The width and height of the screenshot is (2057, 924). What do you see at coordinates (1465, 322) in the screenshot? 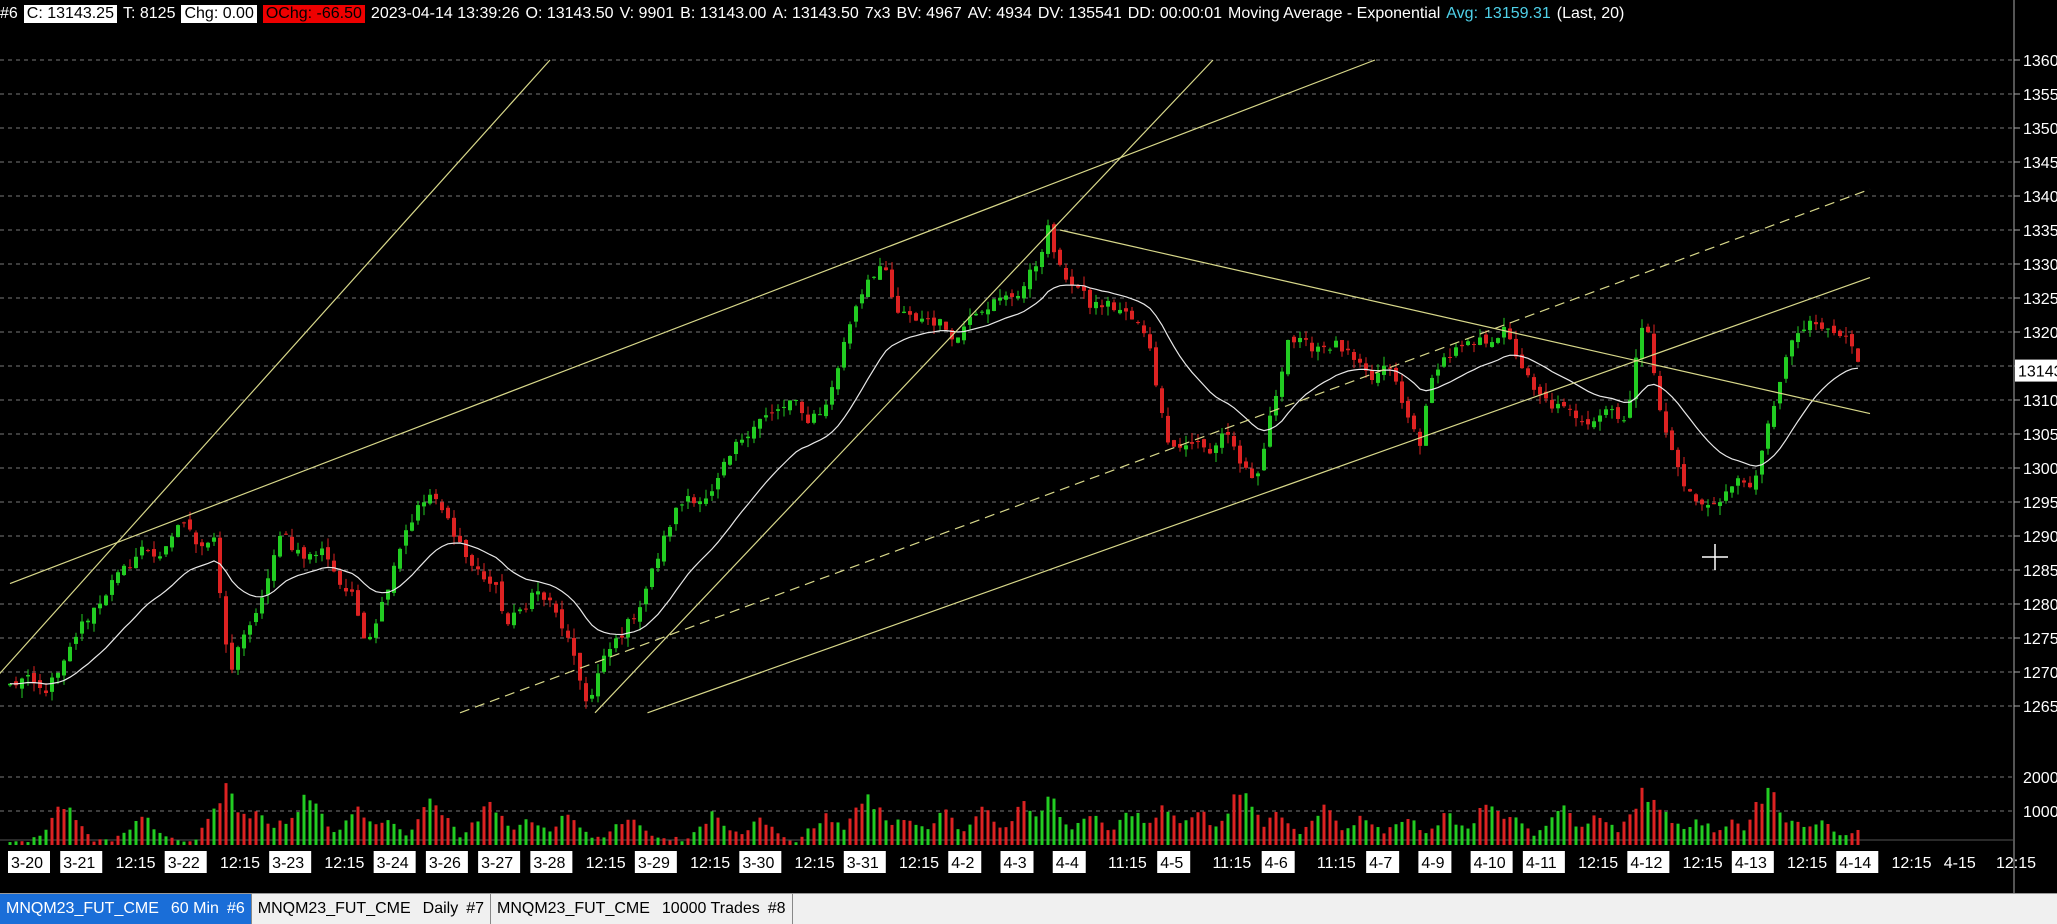
I see `trendline` at bounding box center [1465, 322].